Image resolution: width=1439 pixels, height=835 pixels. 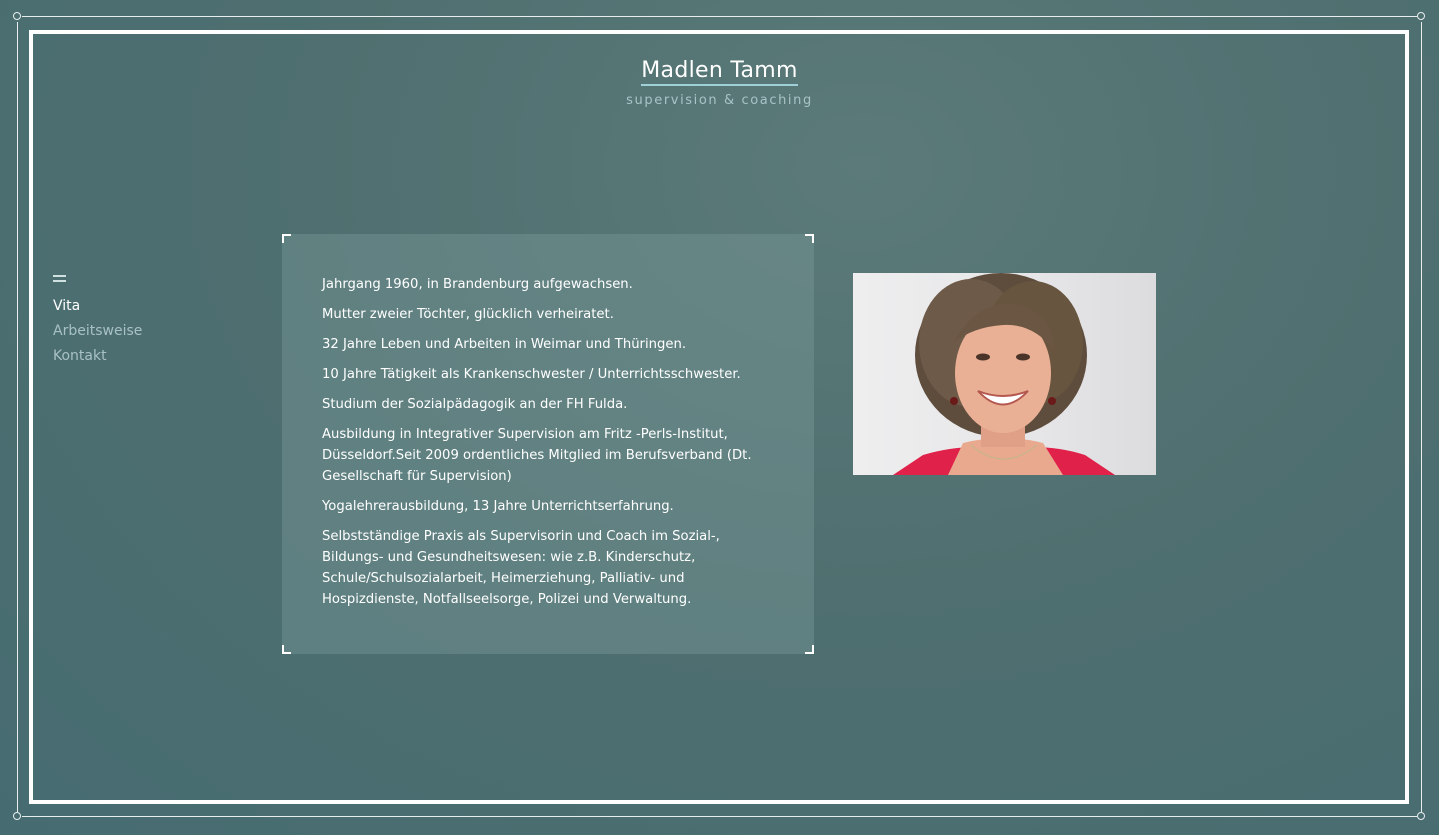 I want to click on side-nav: Vita Arbeitsweise Kontakt, so click(x=97, y=321).